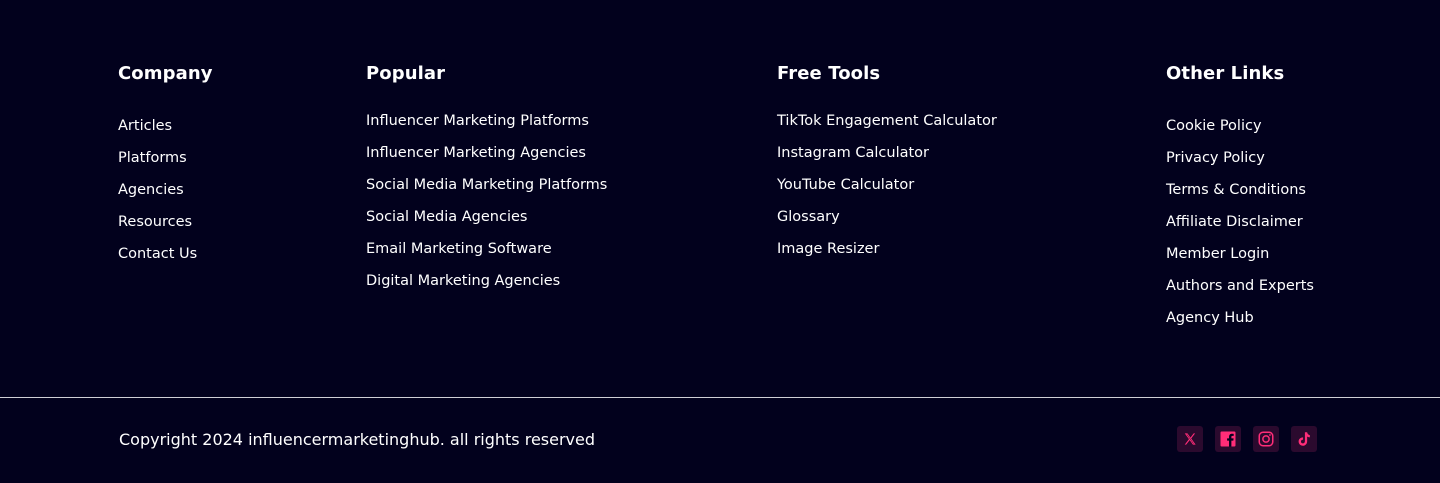  I want to click on list-item: Affiliate Disclaimer, so click(1240, 222).